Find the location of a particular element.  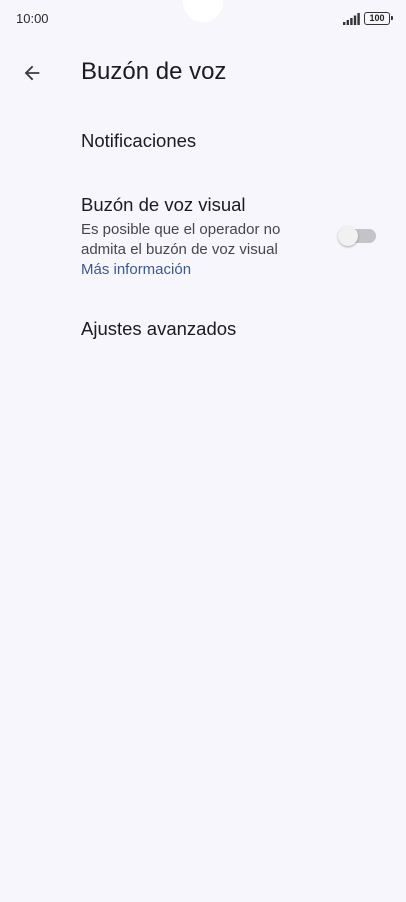

visual-voicemail-description-line2: admita el buzón de voz visual is located at coordinates (179, 249).